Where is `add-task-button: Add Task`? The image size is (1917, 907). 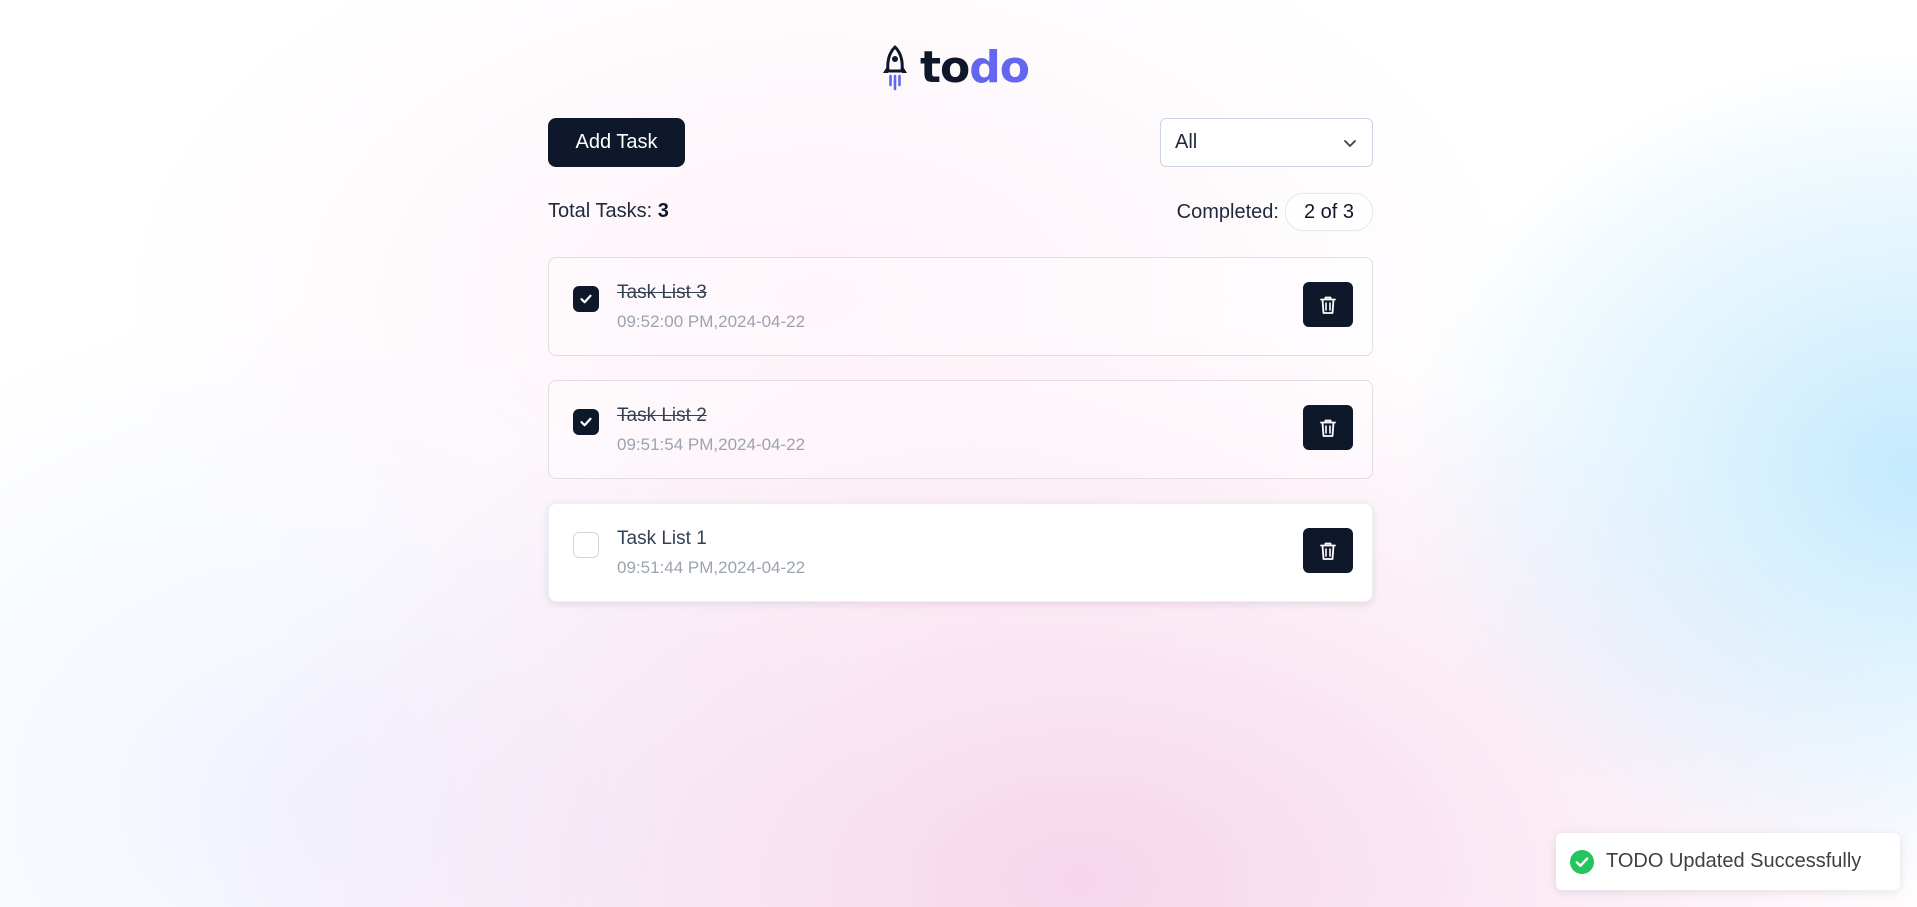 add-task-button: Add Task is located at coordinates (616, 142).